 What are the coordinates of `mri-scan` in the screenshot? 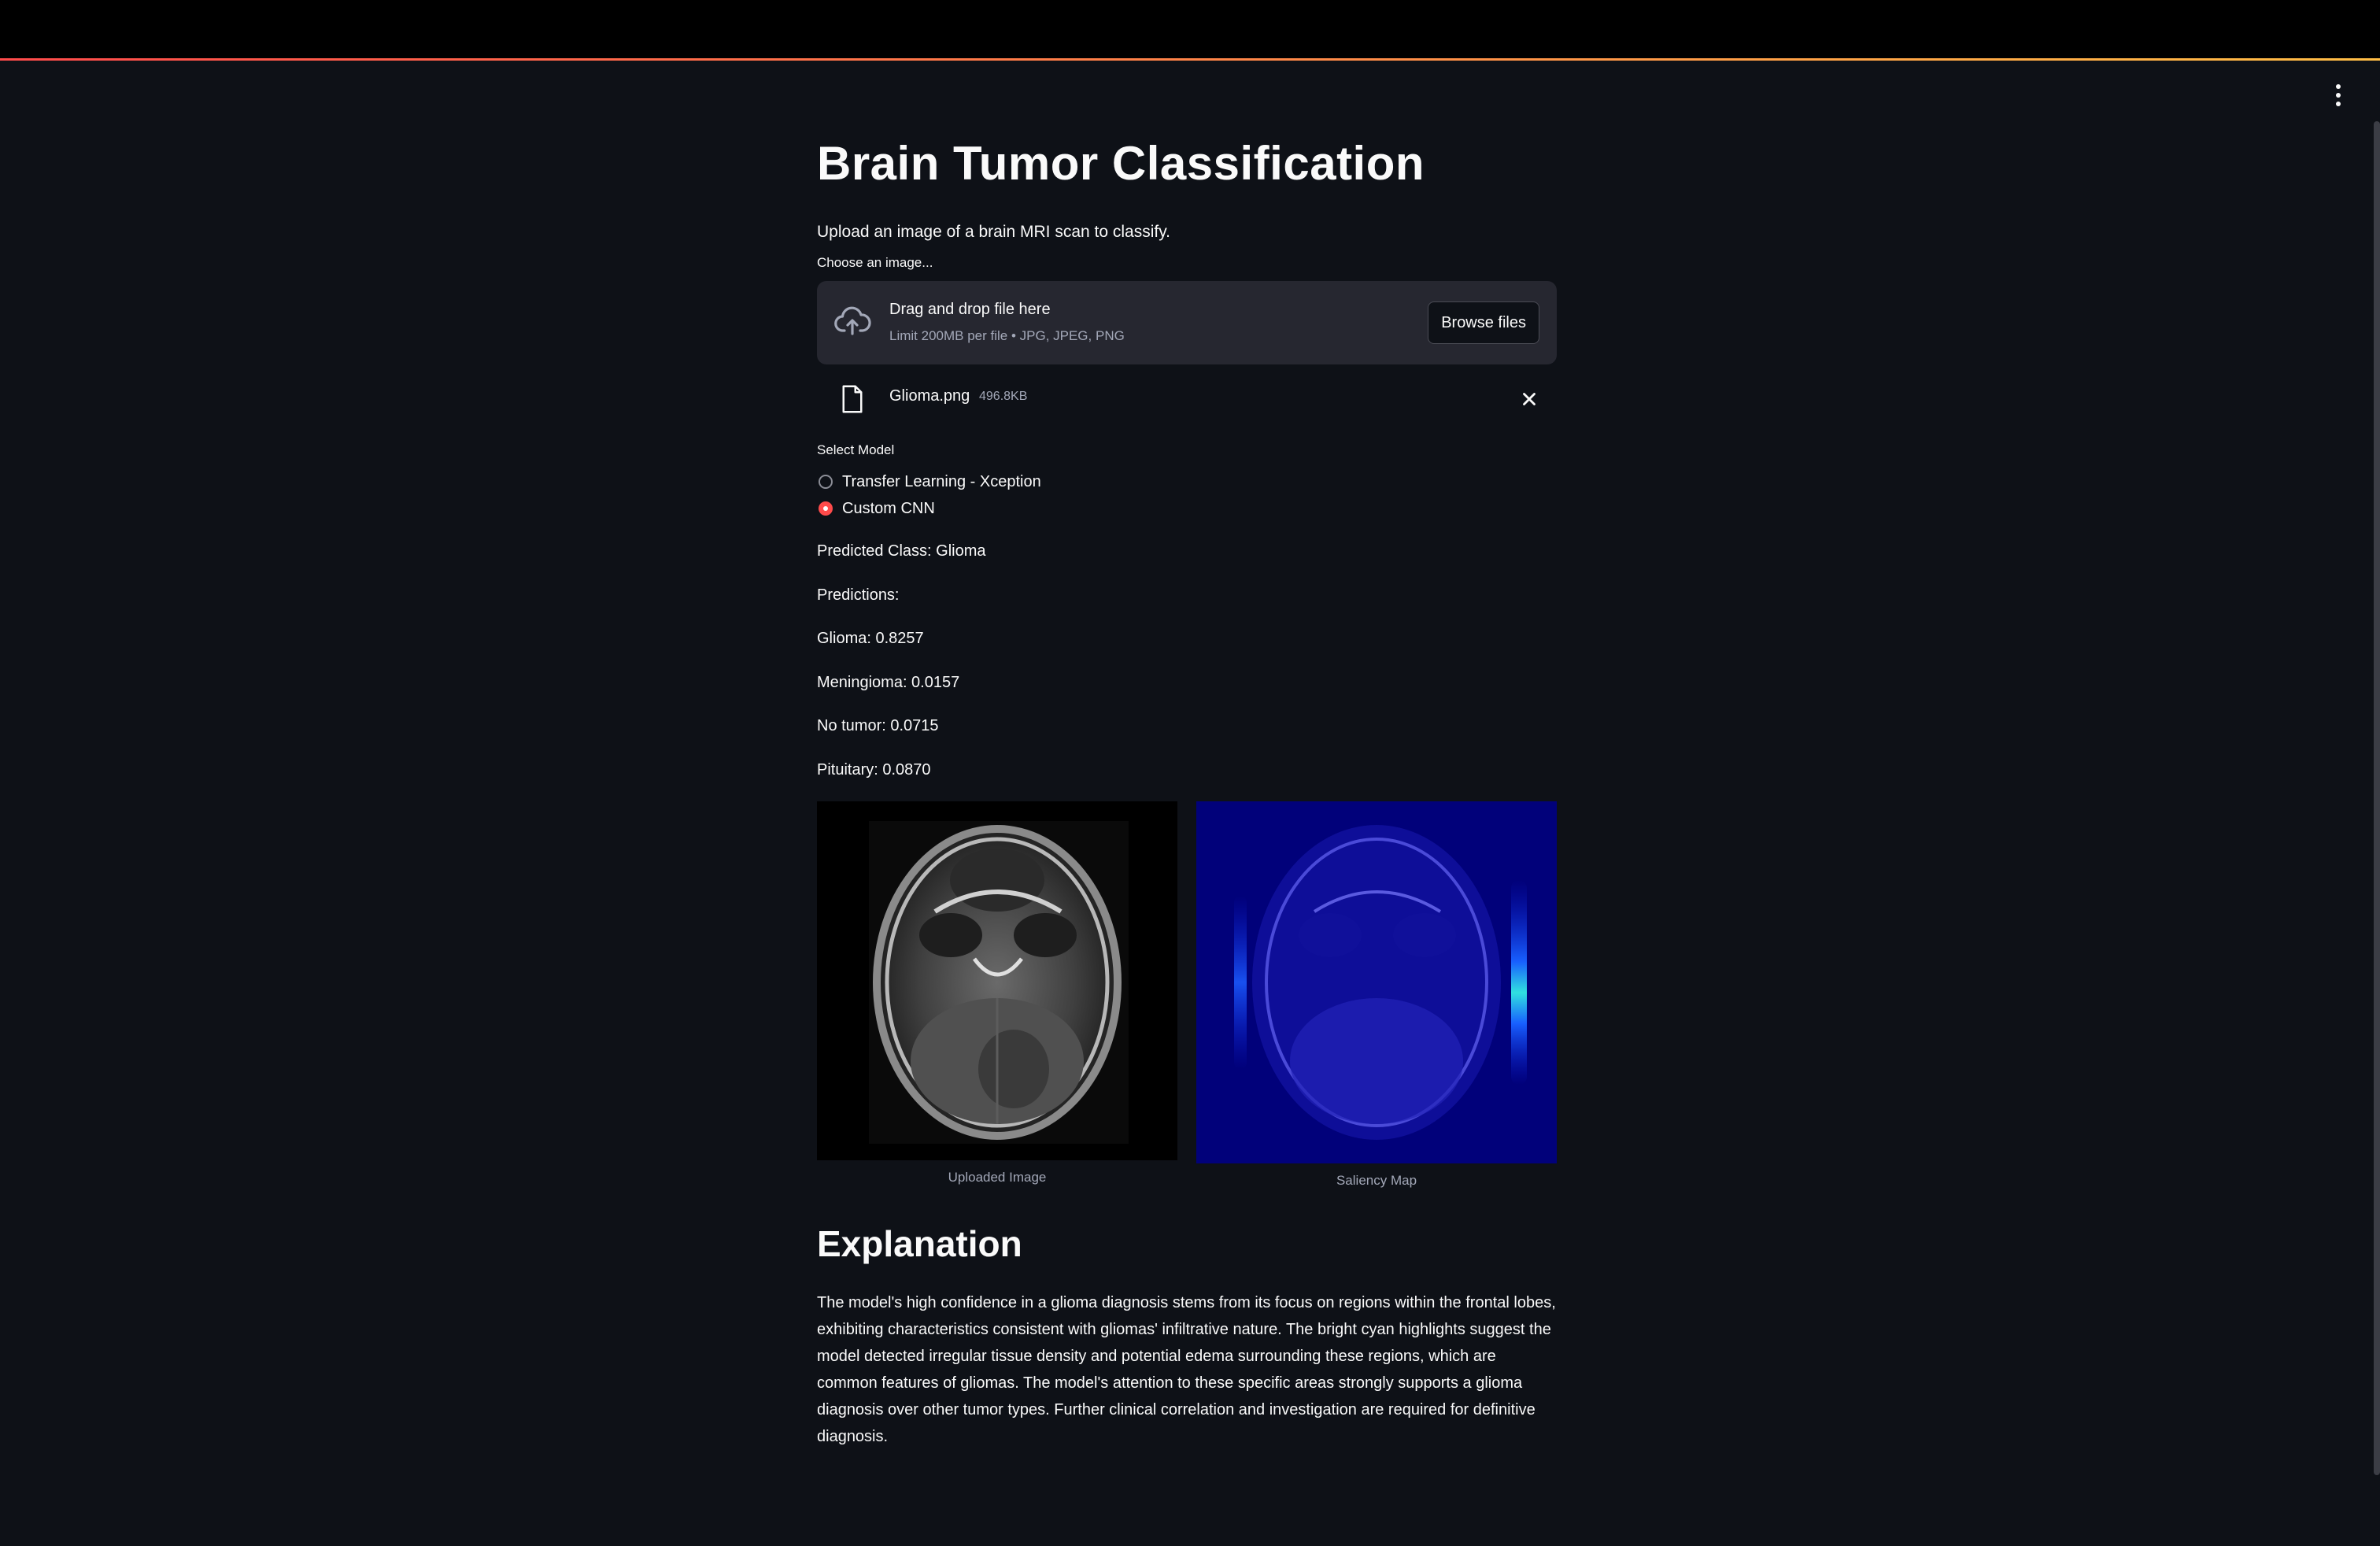 It's located at (999, 983).